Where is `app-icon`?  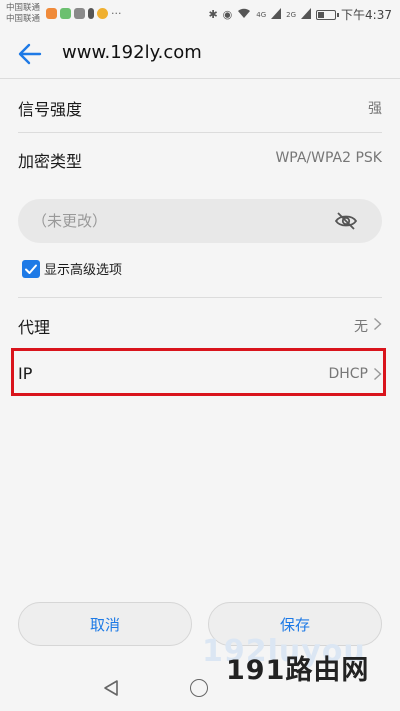
app-icon is located at coordinates (65, 13).